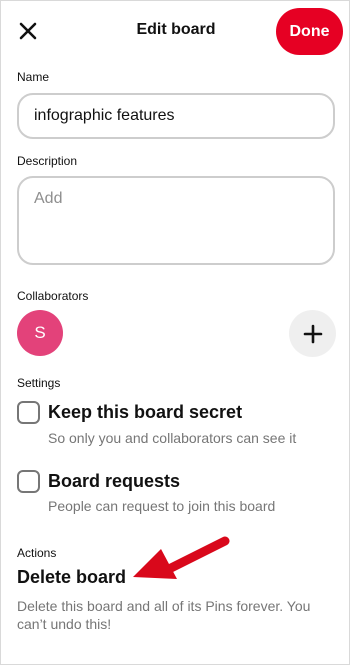 The image size is (350, 665). I want to click on delete-board-button: Delete board, so click(71, 577).